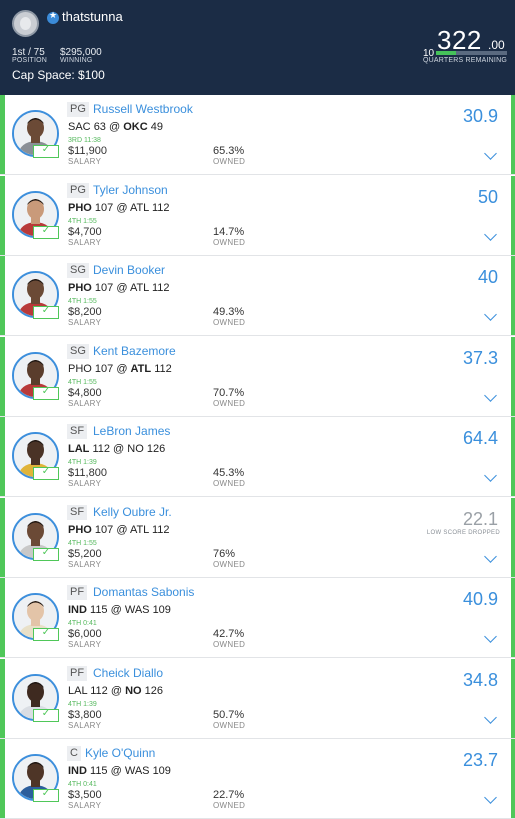  What do you see at coordinates (153, 690) in the screenshot?
I see `team-2-score: 126` at bounding box center [153, 690].